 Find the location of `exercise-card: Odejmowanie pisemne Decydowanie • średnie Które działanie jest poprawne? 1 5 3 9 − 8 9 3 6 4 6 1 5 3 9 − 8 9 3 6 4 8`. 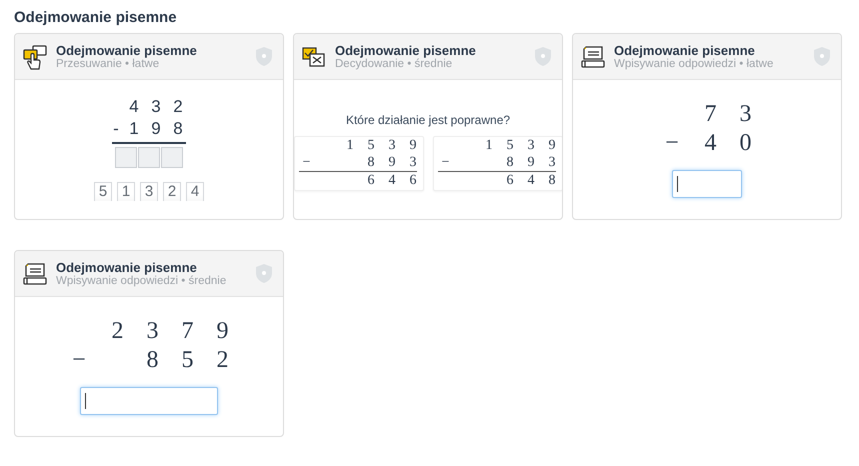

exercise-card: Odejmowanie pisemne Decydowanie • średnie Które działanie jest poprawne? 1 5 3 9 − 8 9 3 6 4 6 1 5 3 9 − 8 9 3 6 4 8 is located at coordinates (428, 126).